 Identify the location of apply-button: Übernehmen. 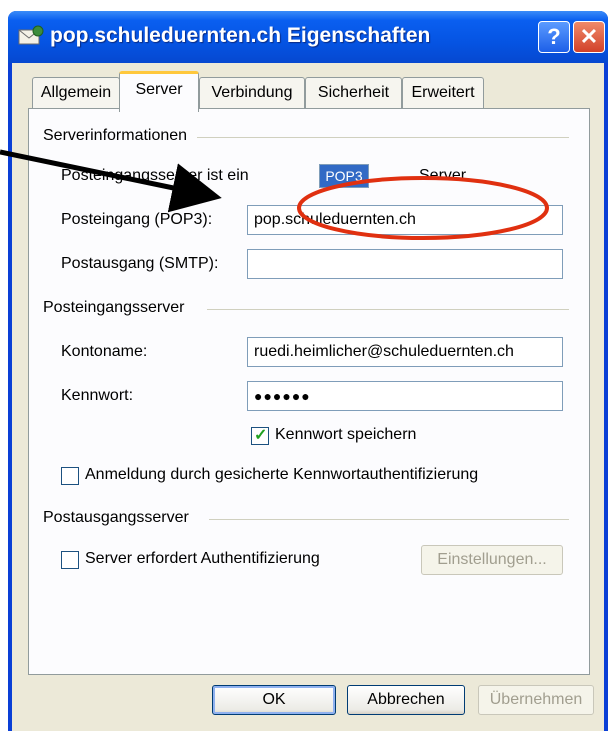
(536, 700).